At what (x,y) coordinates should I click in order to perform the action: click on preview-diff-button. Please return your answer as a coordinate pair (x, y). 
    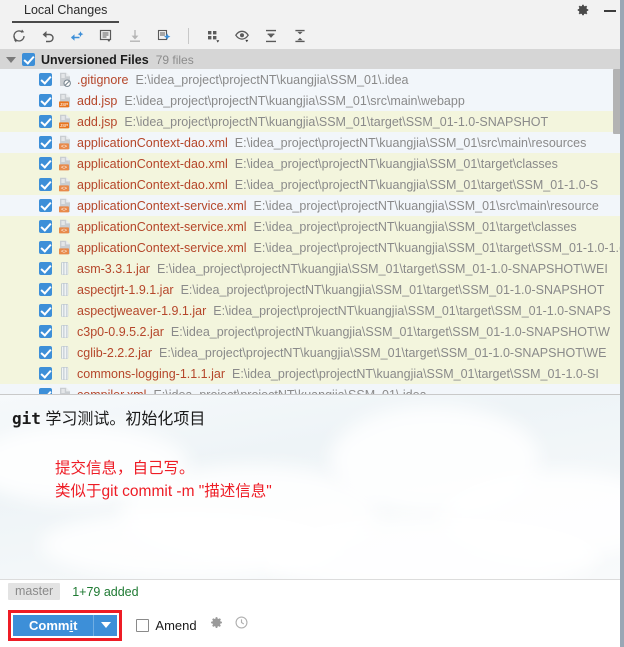
    Looking at the image, I should click on (242, 36).